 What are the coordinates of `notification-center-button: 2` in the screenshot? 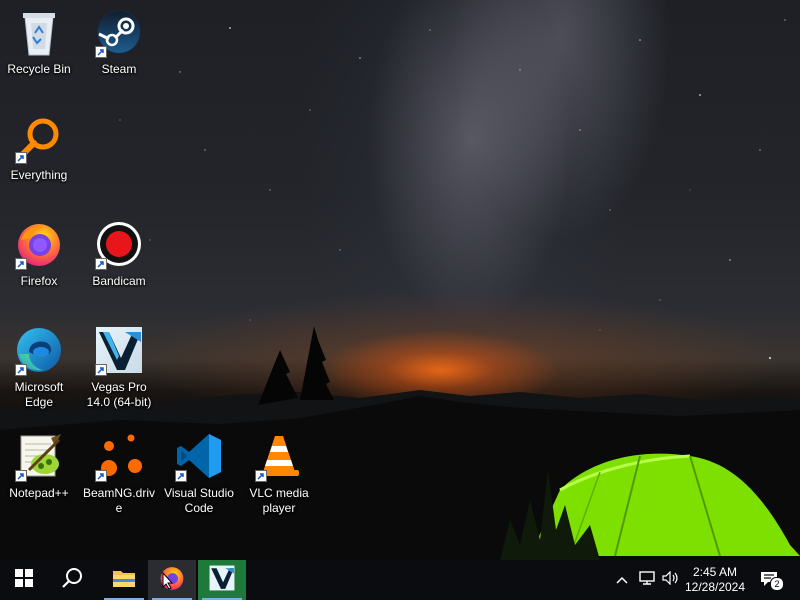 It's located at (770, 580).